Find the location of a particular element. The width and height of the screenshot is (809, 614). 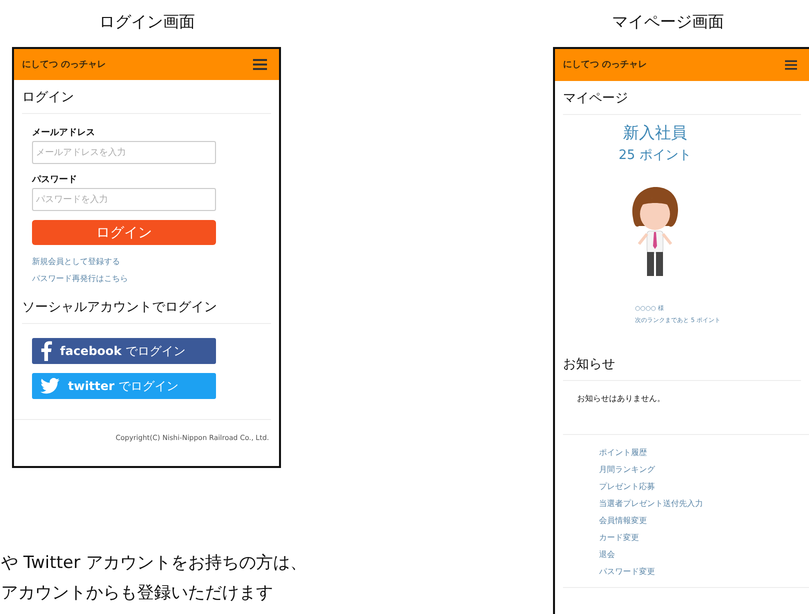

rank-title: 新入社員 is located at coordinates (655, 133).